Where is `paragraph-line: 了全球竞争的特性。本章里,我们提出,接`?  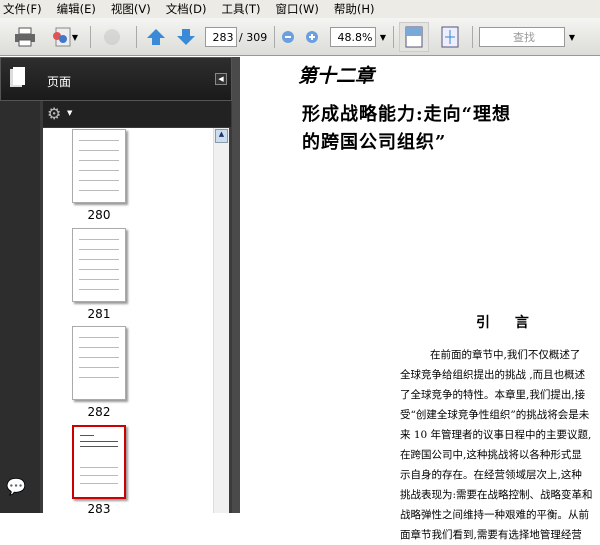
paragraph-line: 了全球竞争的特性。本章里,我们提出,接 is located at coordinates (493, 395).